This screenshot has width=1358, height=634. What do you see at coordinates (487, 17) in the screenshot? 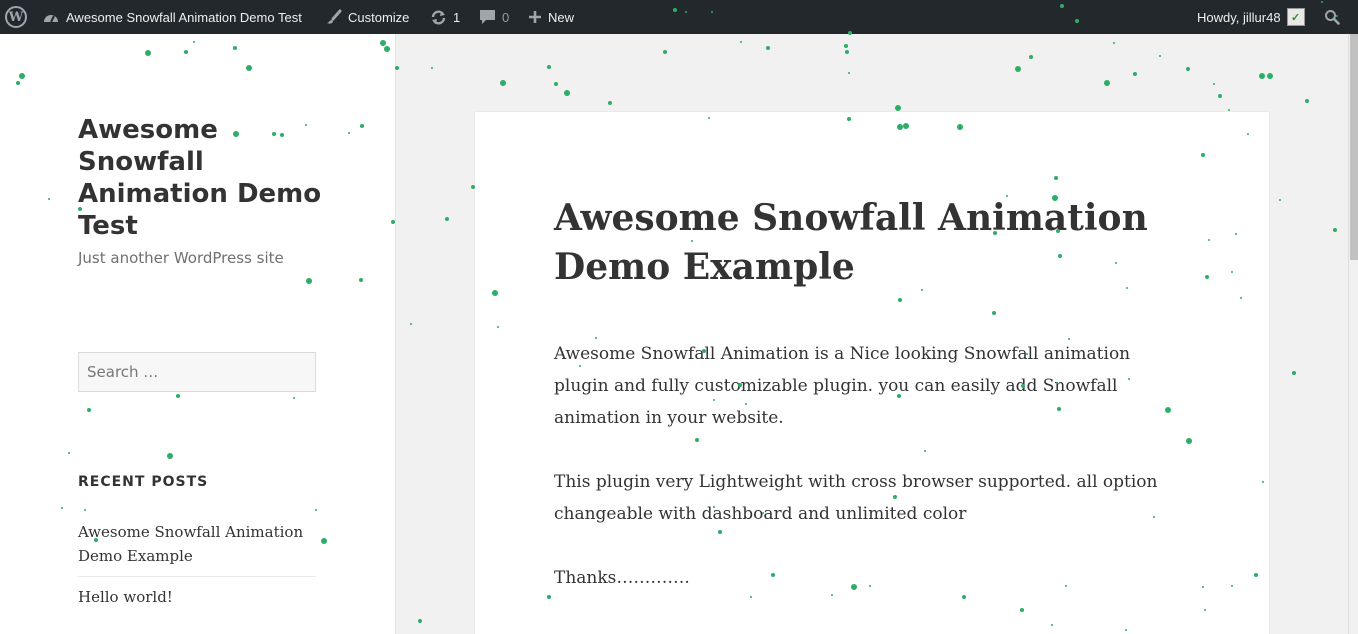
I see `comment-bubble-icon` at bounding box center [487, 17].